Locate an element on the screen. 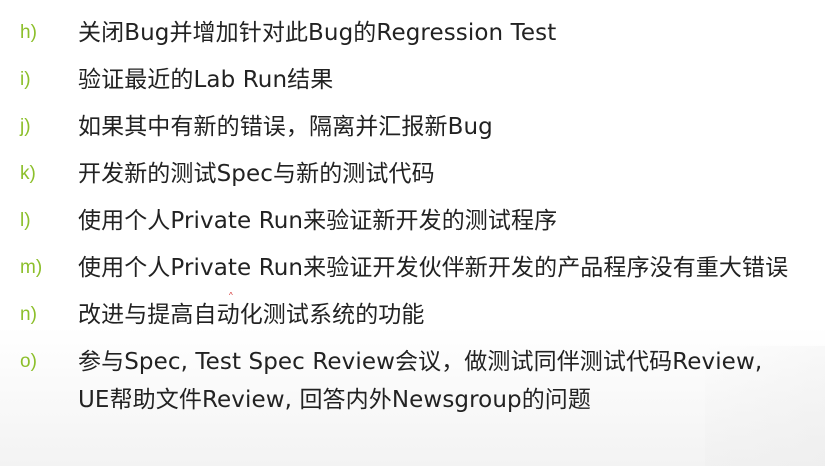  list-item-n: n) 改进与提高自动化测试系统的功能 is located at coordinates (417, 315).